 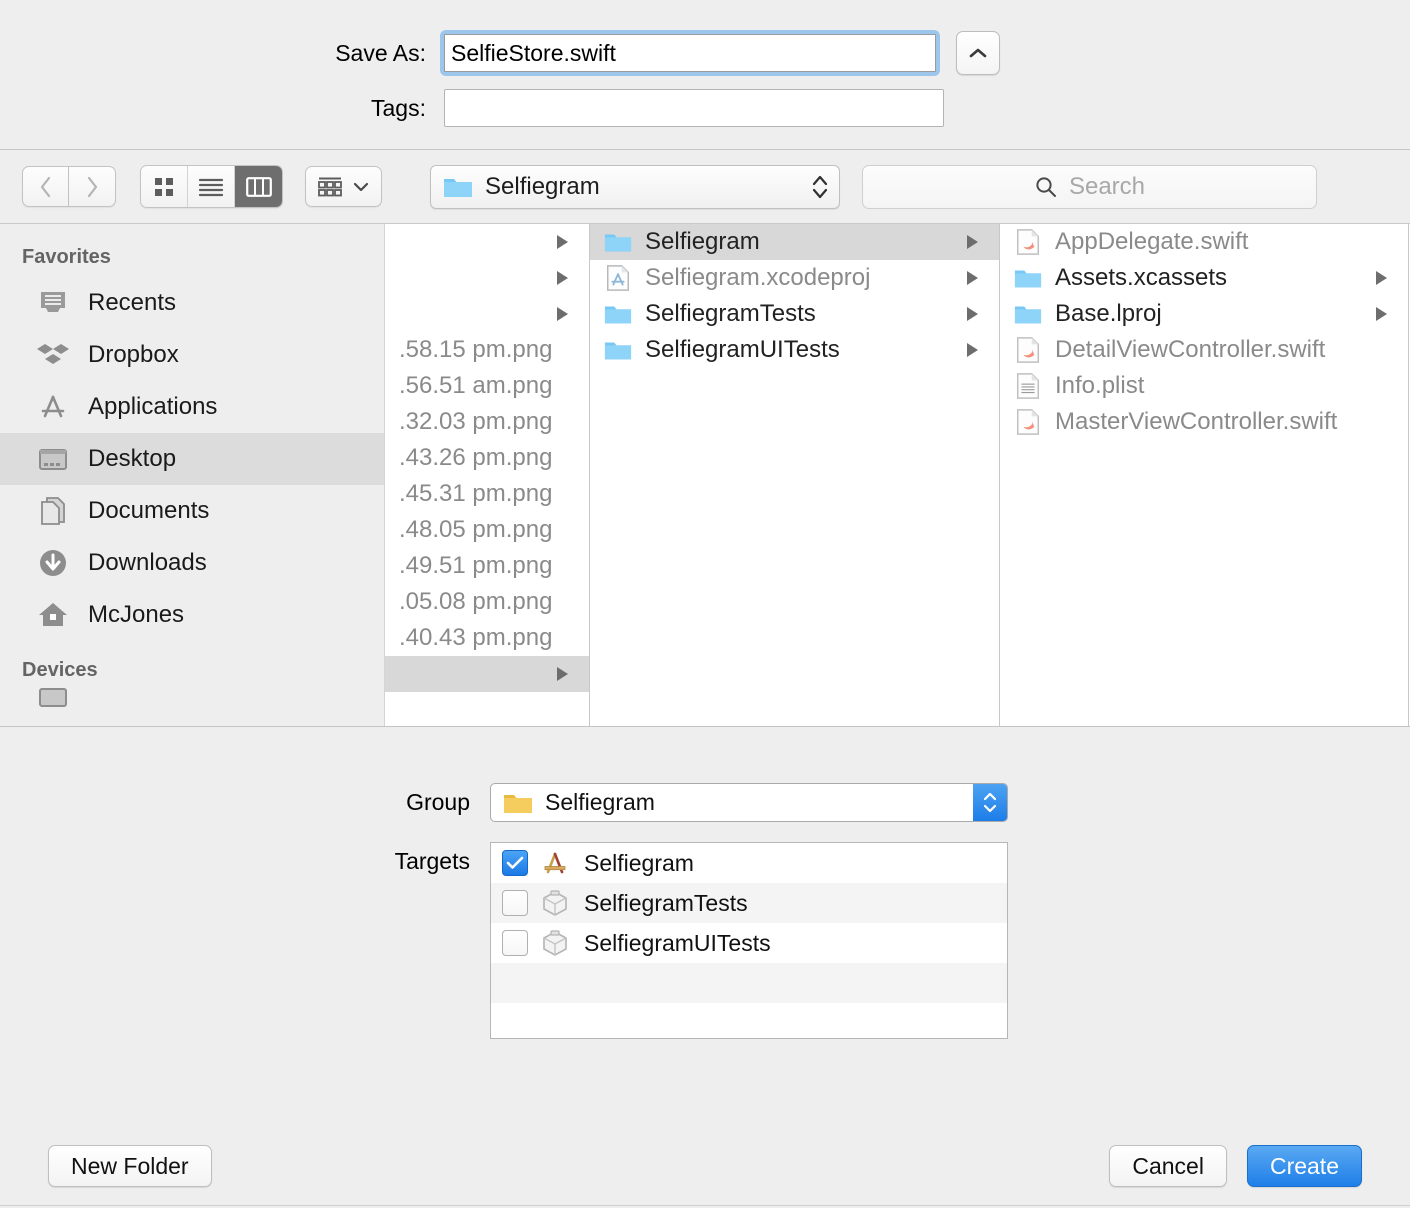 What do you see at coordinates (1204, 350) in the screenshot?
I see `table-row: DetailViewController.swift` at bounding box center [1204, 350].